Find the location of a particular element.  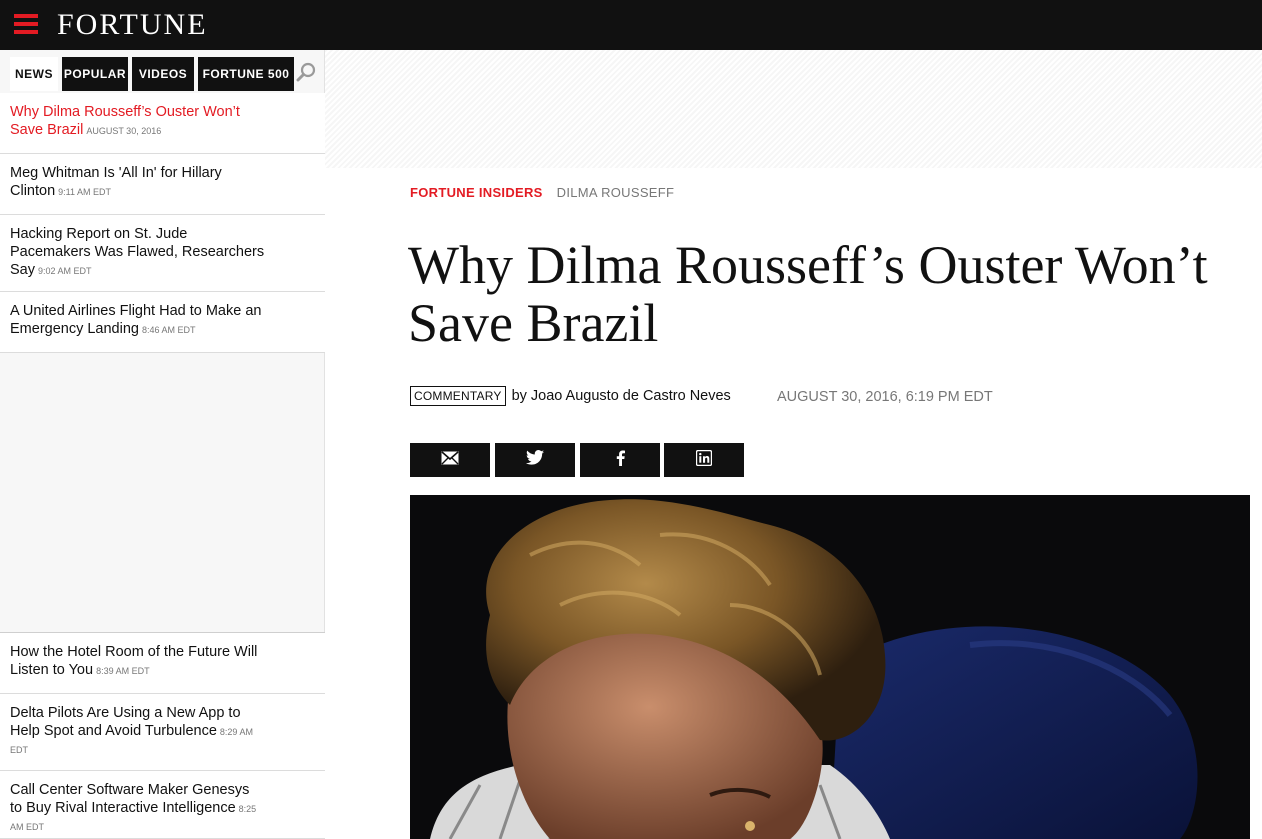

list-item-time: 8:46 AM EDT is located at coordinates (168, 330).